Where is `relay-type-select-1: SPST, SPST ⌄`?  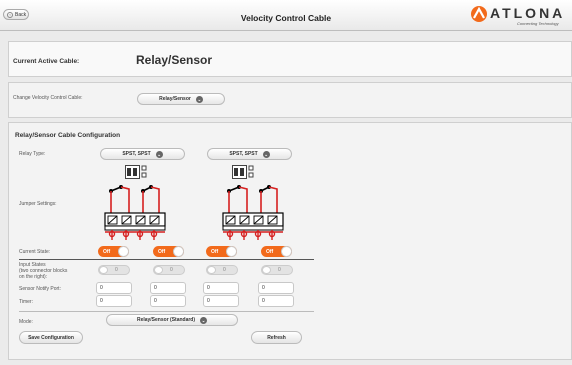 relay-type-select-1: SPST, SPST ⌄ is located at coordinates (142, 154).